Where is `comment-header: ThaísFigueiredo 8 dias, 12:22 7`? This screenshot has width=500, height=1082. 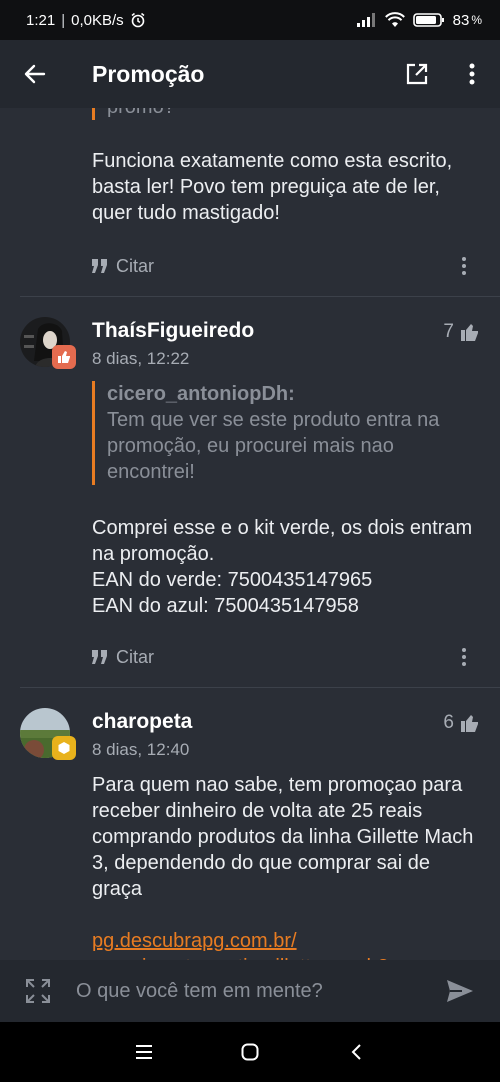 comment-header: ThaísFigueiredo 8 dias, 12:22 7 is located at coordinates (250, 347).